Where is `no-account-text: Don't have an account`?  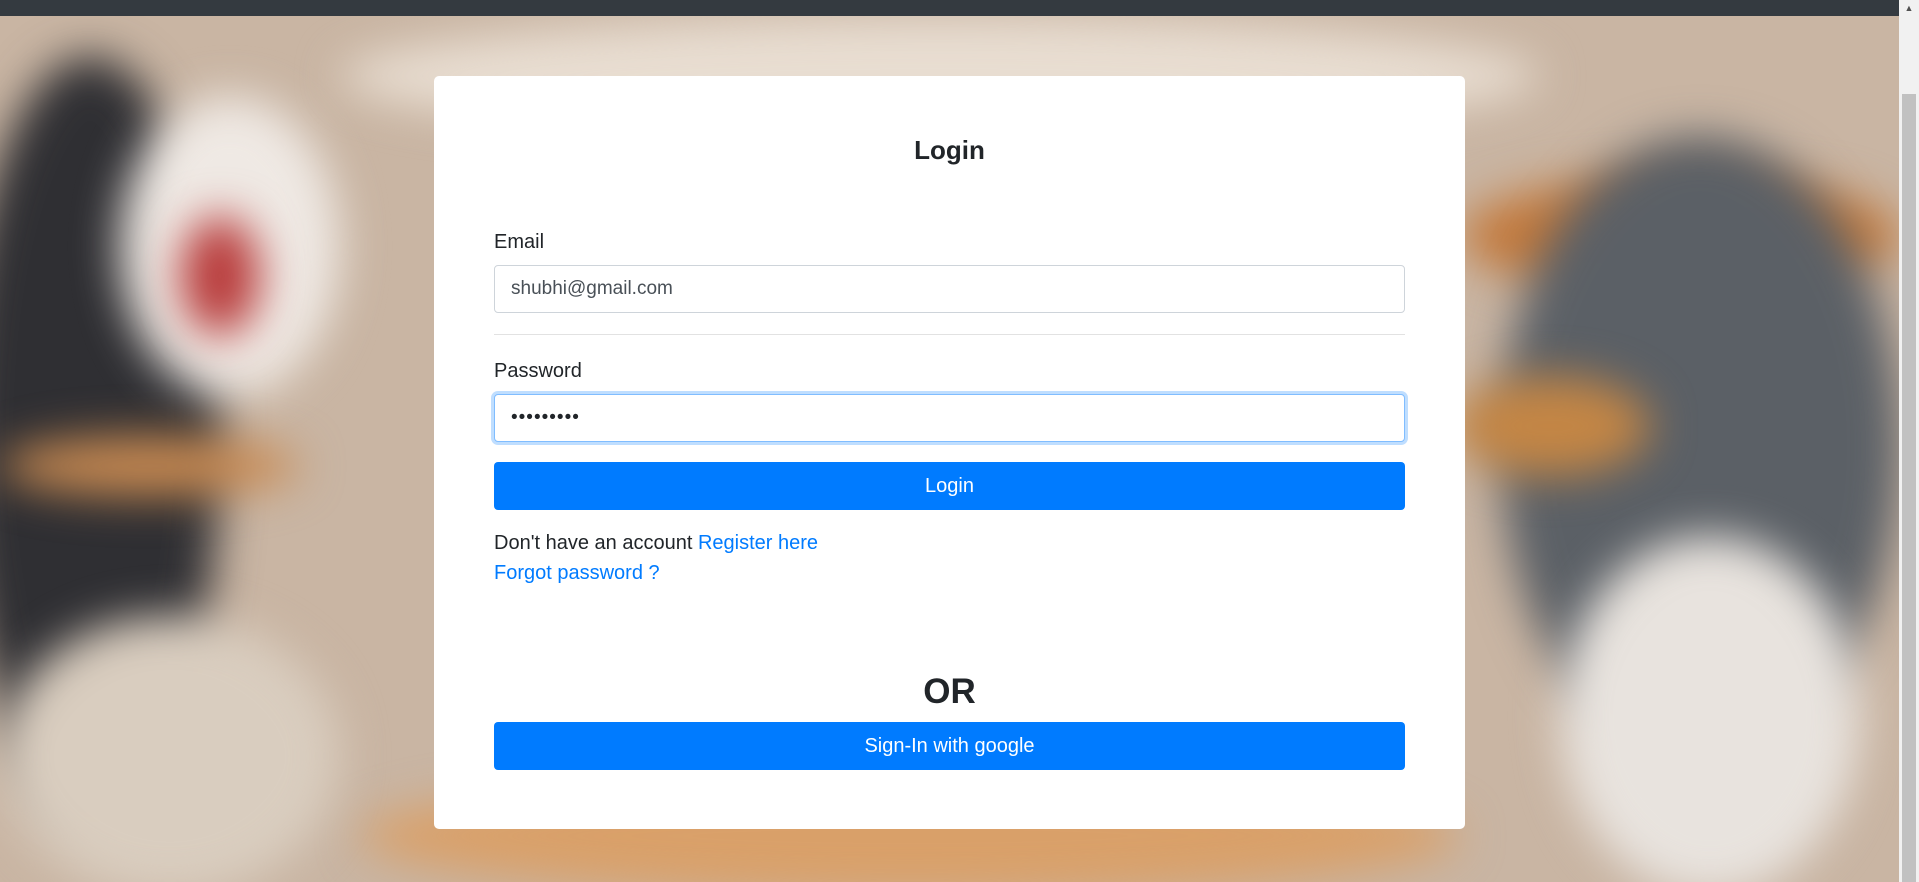 no-account-text: Don't have an account is located at coordinates (593, 543).